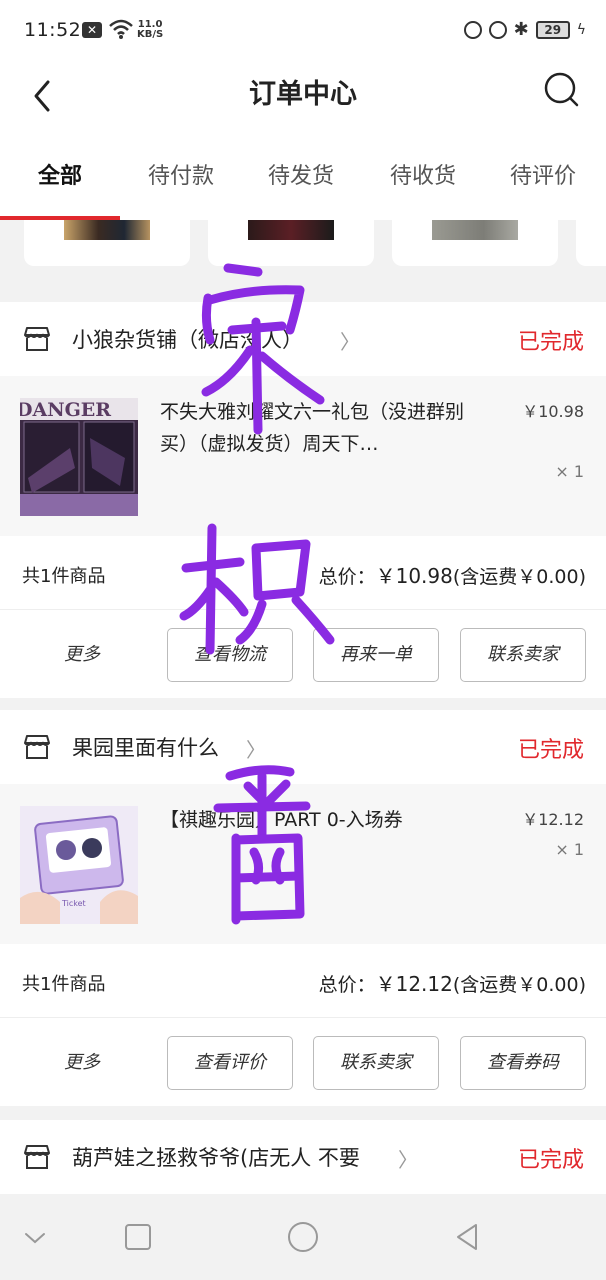  What do you see at coordinates (230, 655) in the screenshot?
I see `view-logistics-button: 查看物流` at bounding box center [230, 655].